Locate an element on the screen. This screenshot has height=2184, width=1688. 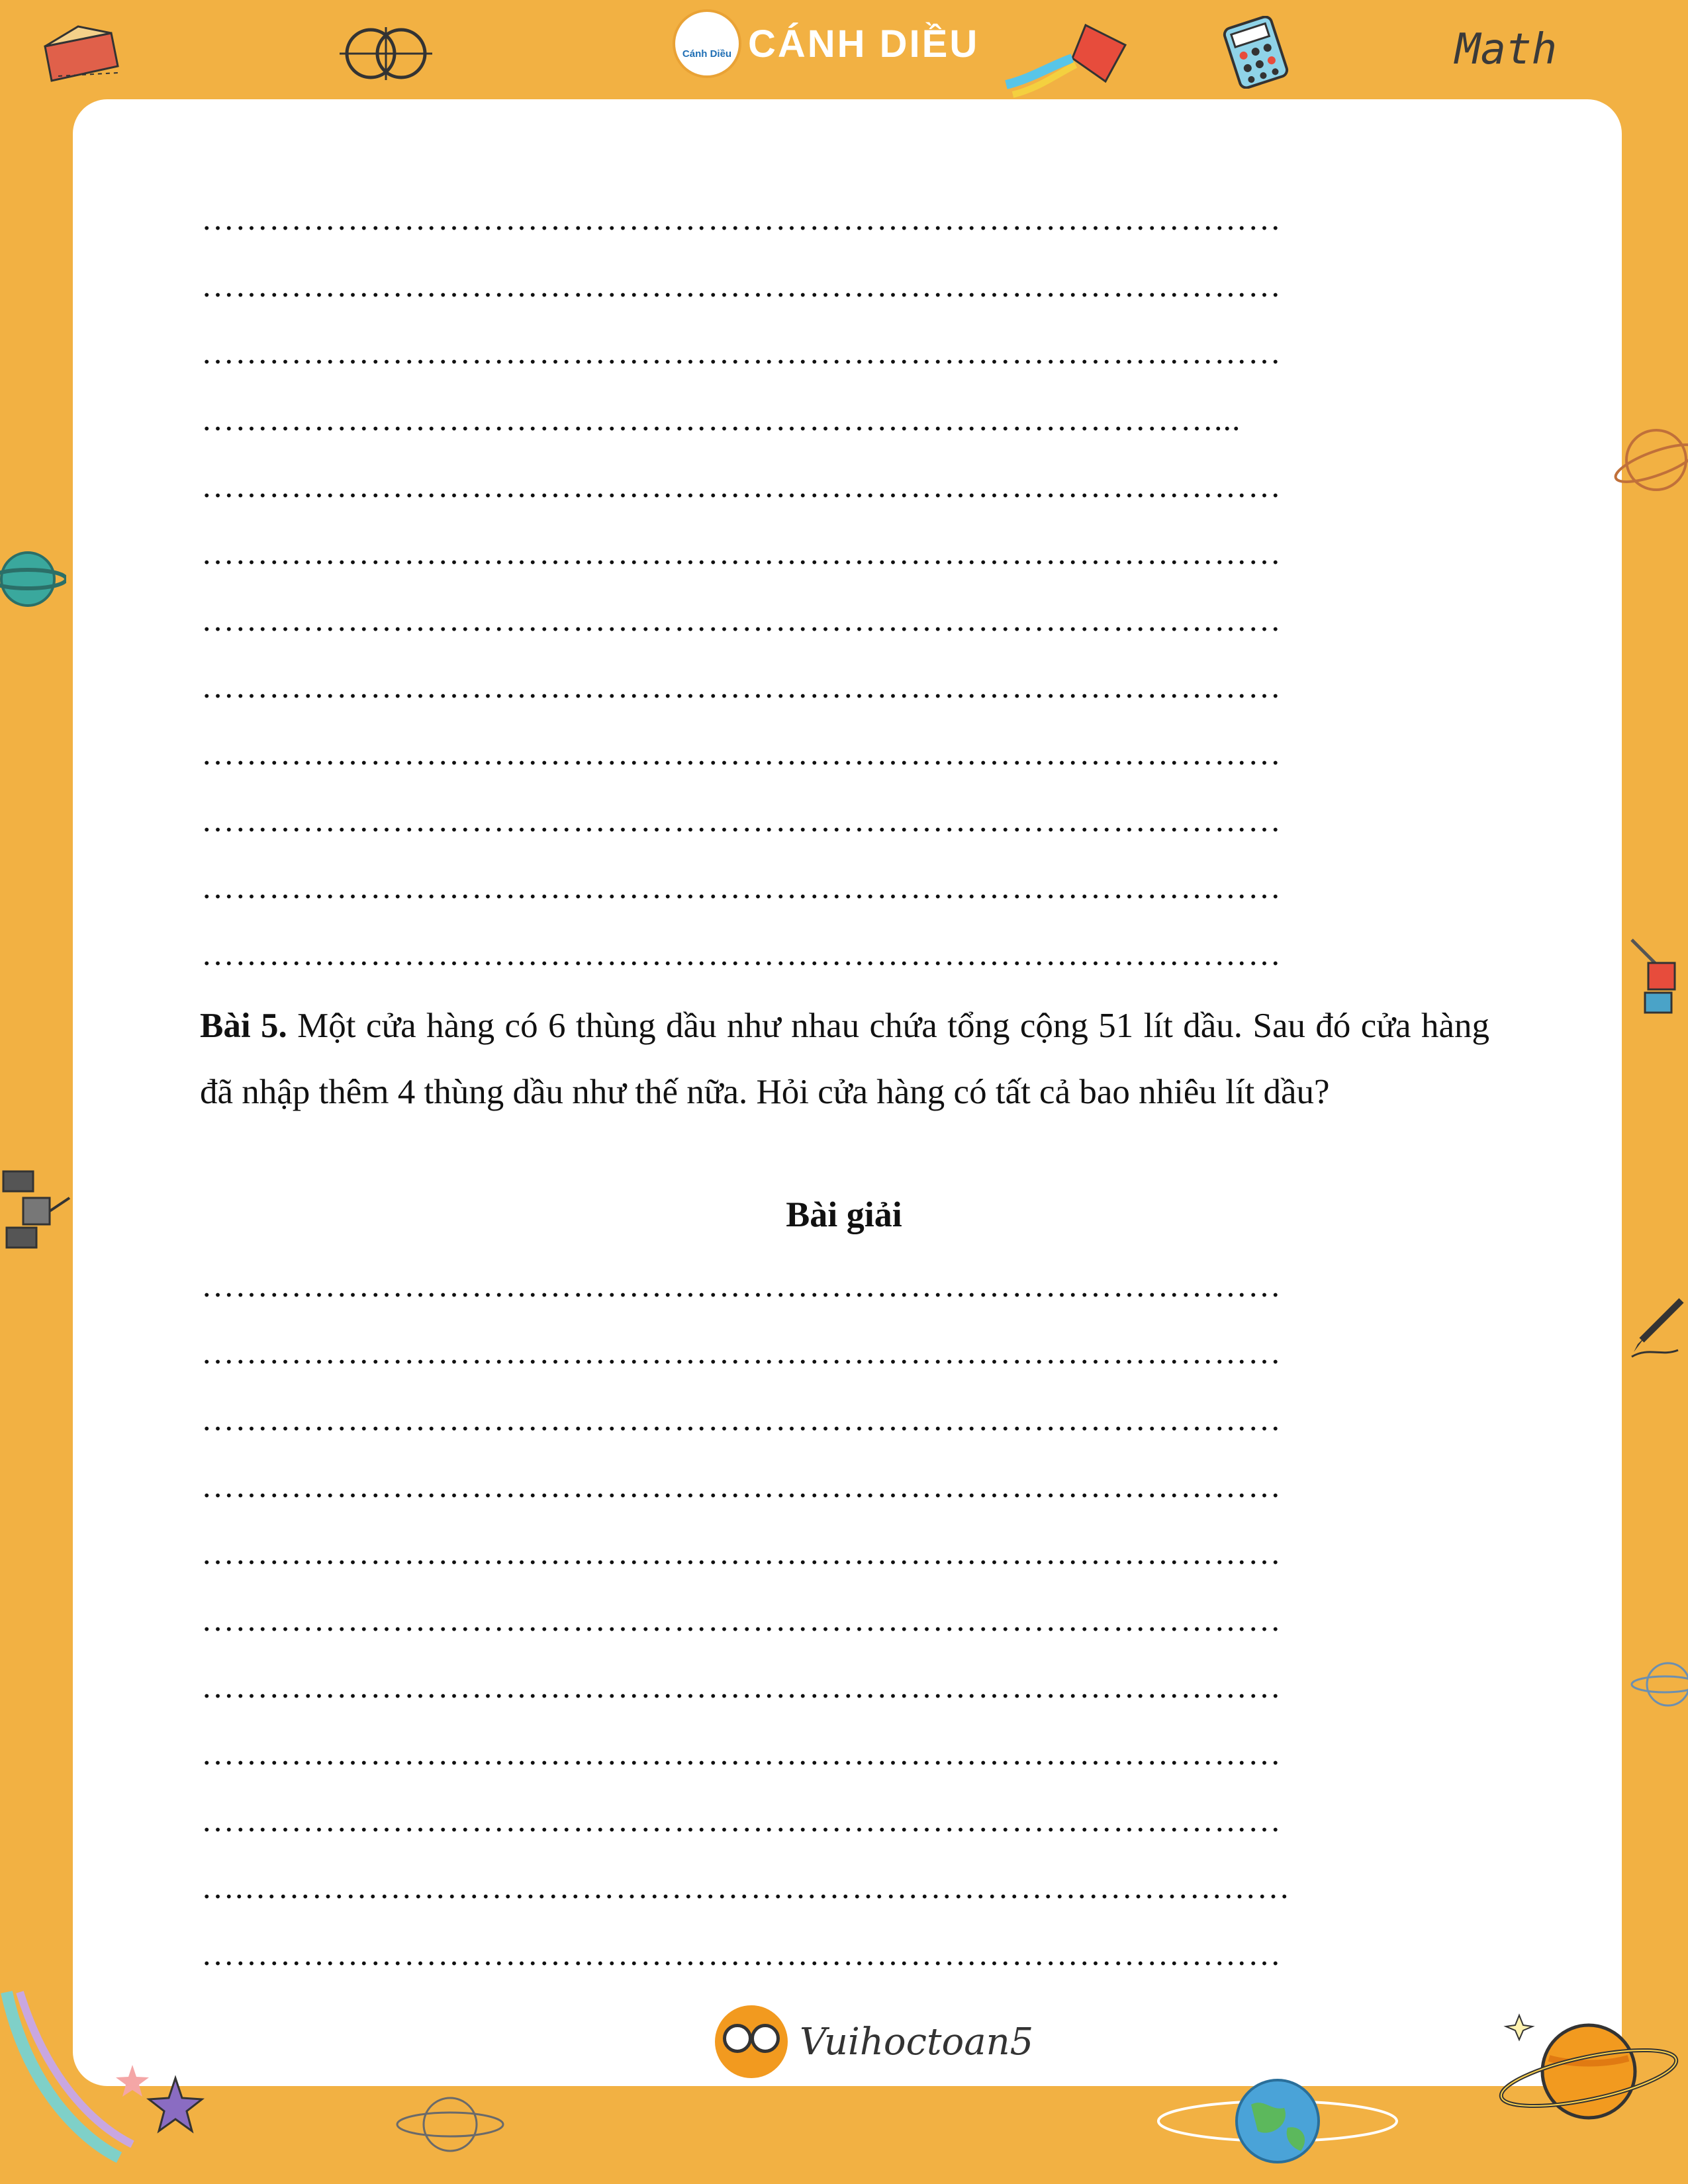
calculator-icon is located at coordinates (1256, 53).